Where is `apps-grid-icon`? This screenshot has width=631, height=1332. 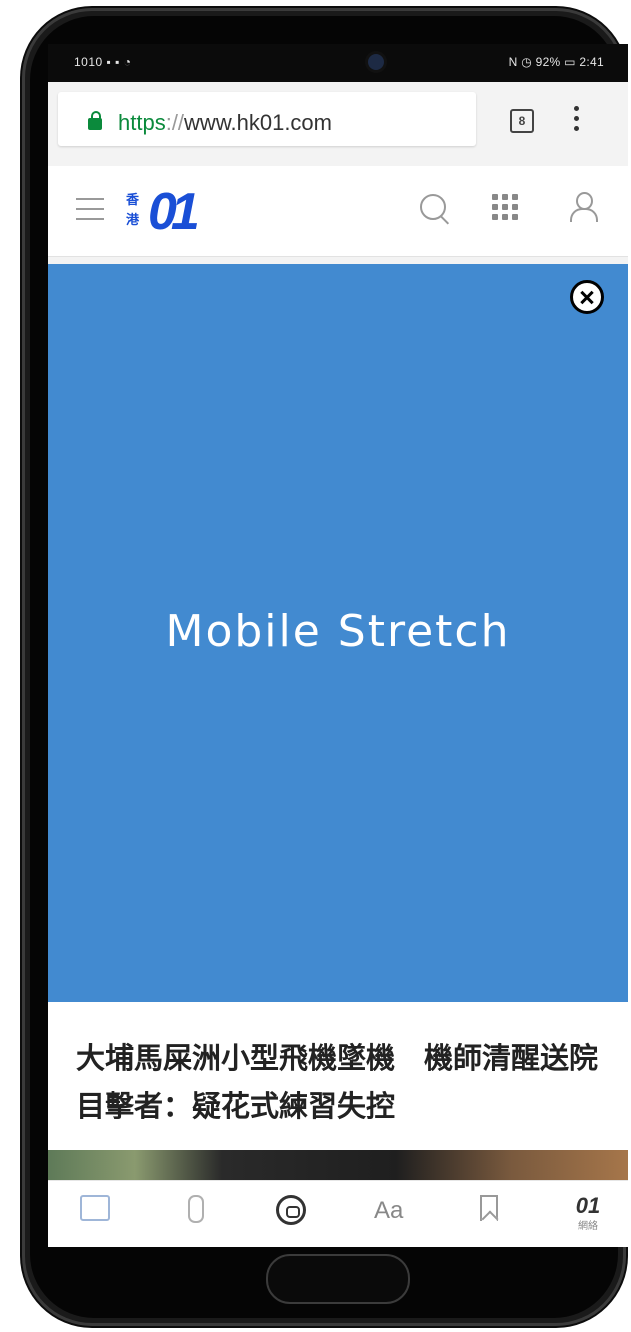
apps-grid-icon is located at coordinates (506, 208).